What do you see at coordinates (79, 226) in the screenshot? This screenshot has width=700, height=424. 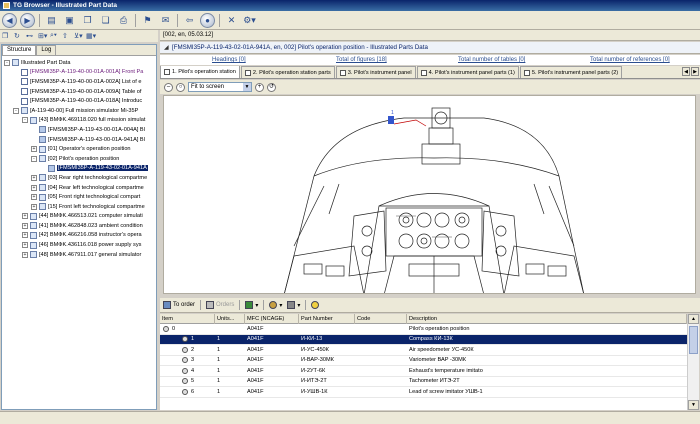 I see `tree-item: + [41] BMФK.462848.023 ambient condition` at bounding box center [79, 226].